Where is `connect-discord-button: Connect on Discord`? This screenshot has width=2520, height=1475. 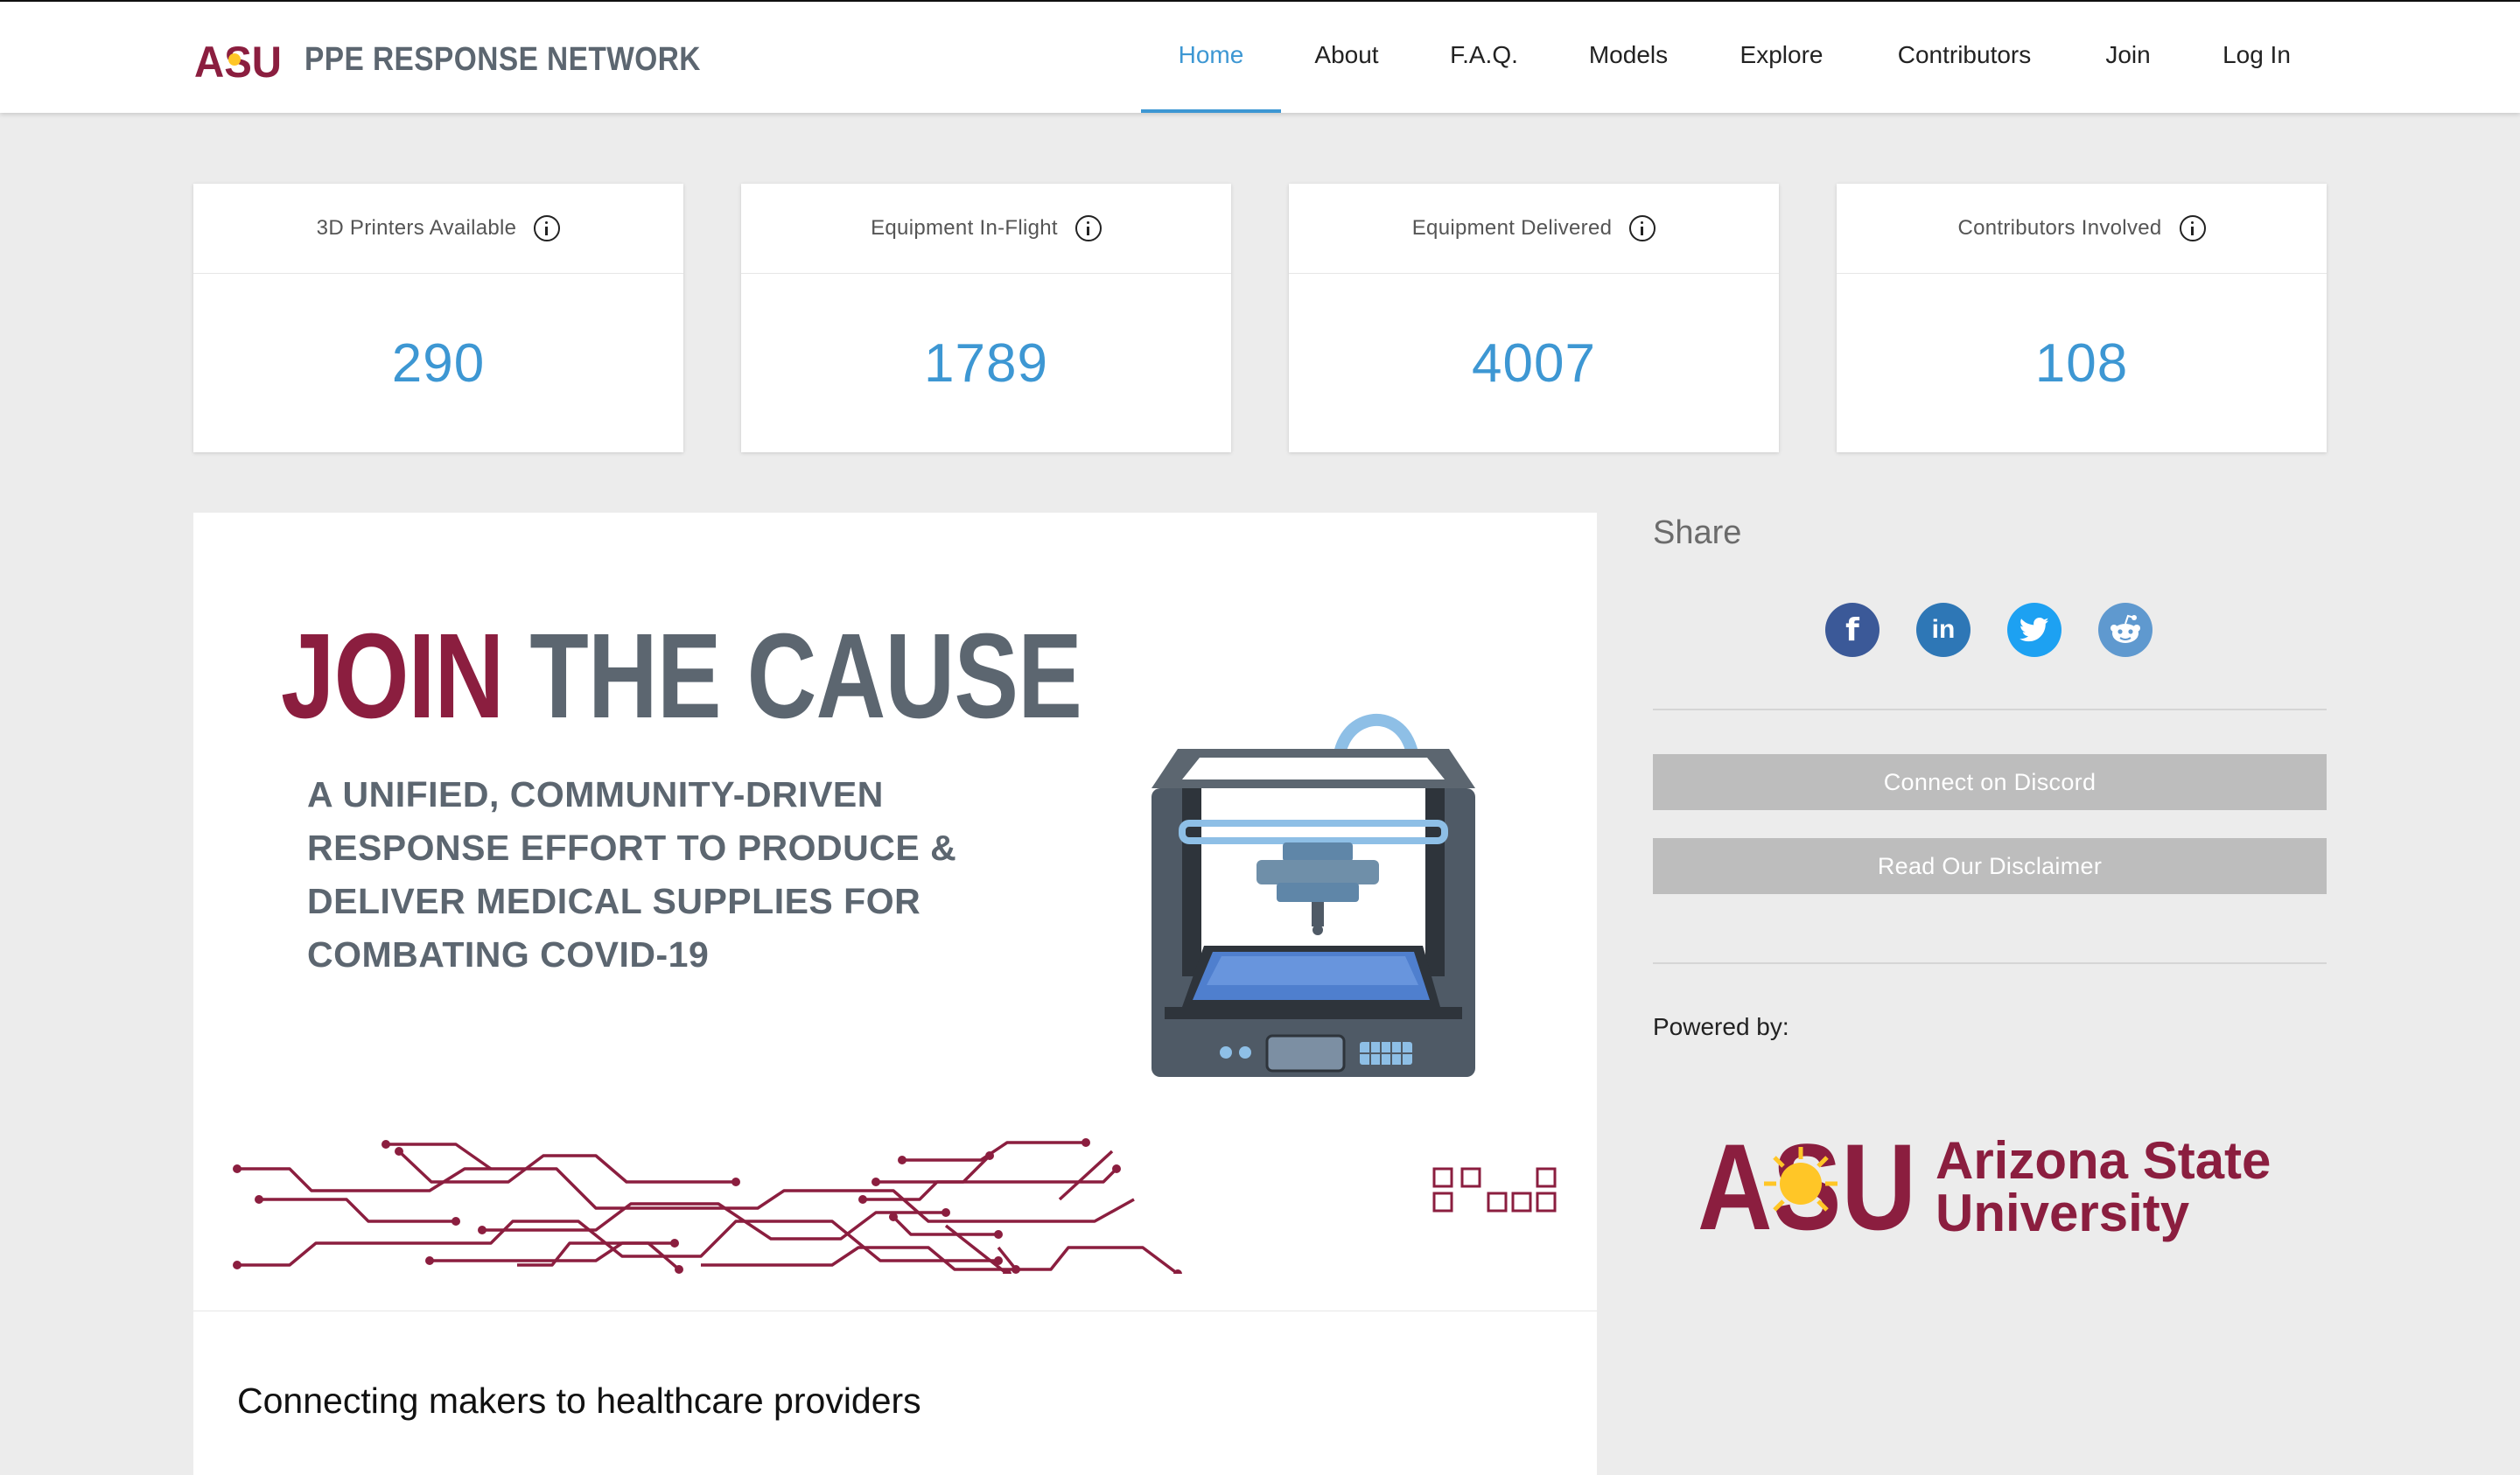 connect-discord-button: Connect on Discord is located at coordinates (1990, 782).